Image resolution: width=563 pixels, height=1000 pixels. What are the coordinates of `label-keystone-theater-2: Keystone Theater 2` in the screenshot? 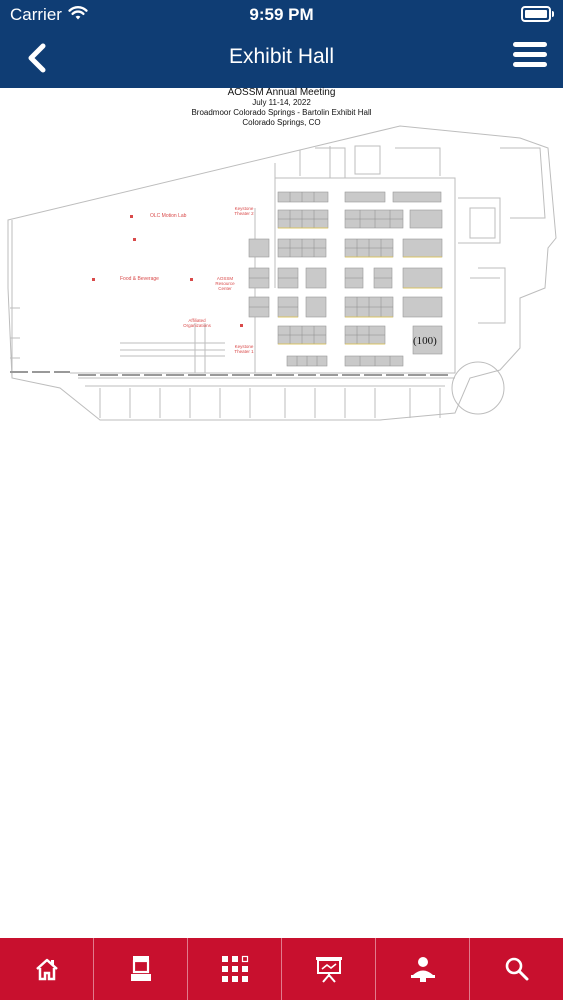 It's located at (244, 211).